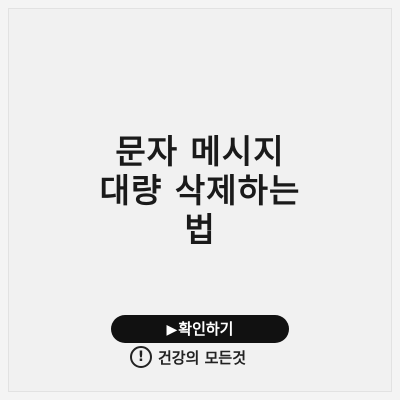  What do you see at coordinates (202, 357) in the screenshot?
I see `brand-name: 건강의 모든것` at bounding box center [202, 357].